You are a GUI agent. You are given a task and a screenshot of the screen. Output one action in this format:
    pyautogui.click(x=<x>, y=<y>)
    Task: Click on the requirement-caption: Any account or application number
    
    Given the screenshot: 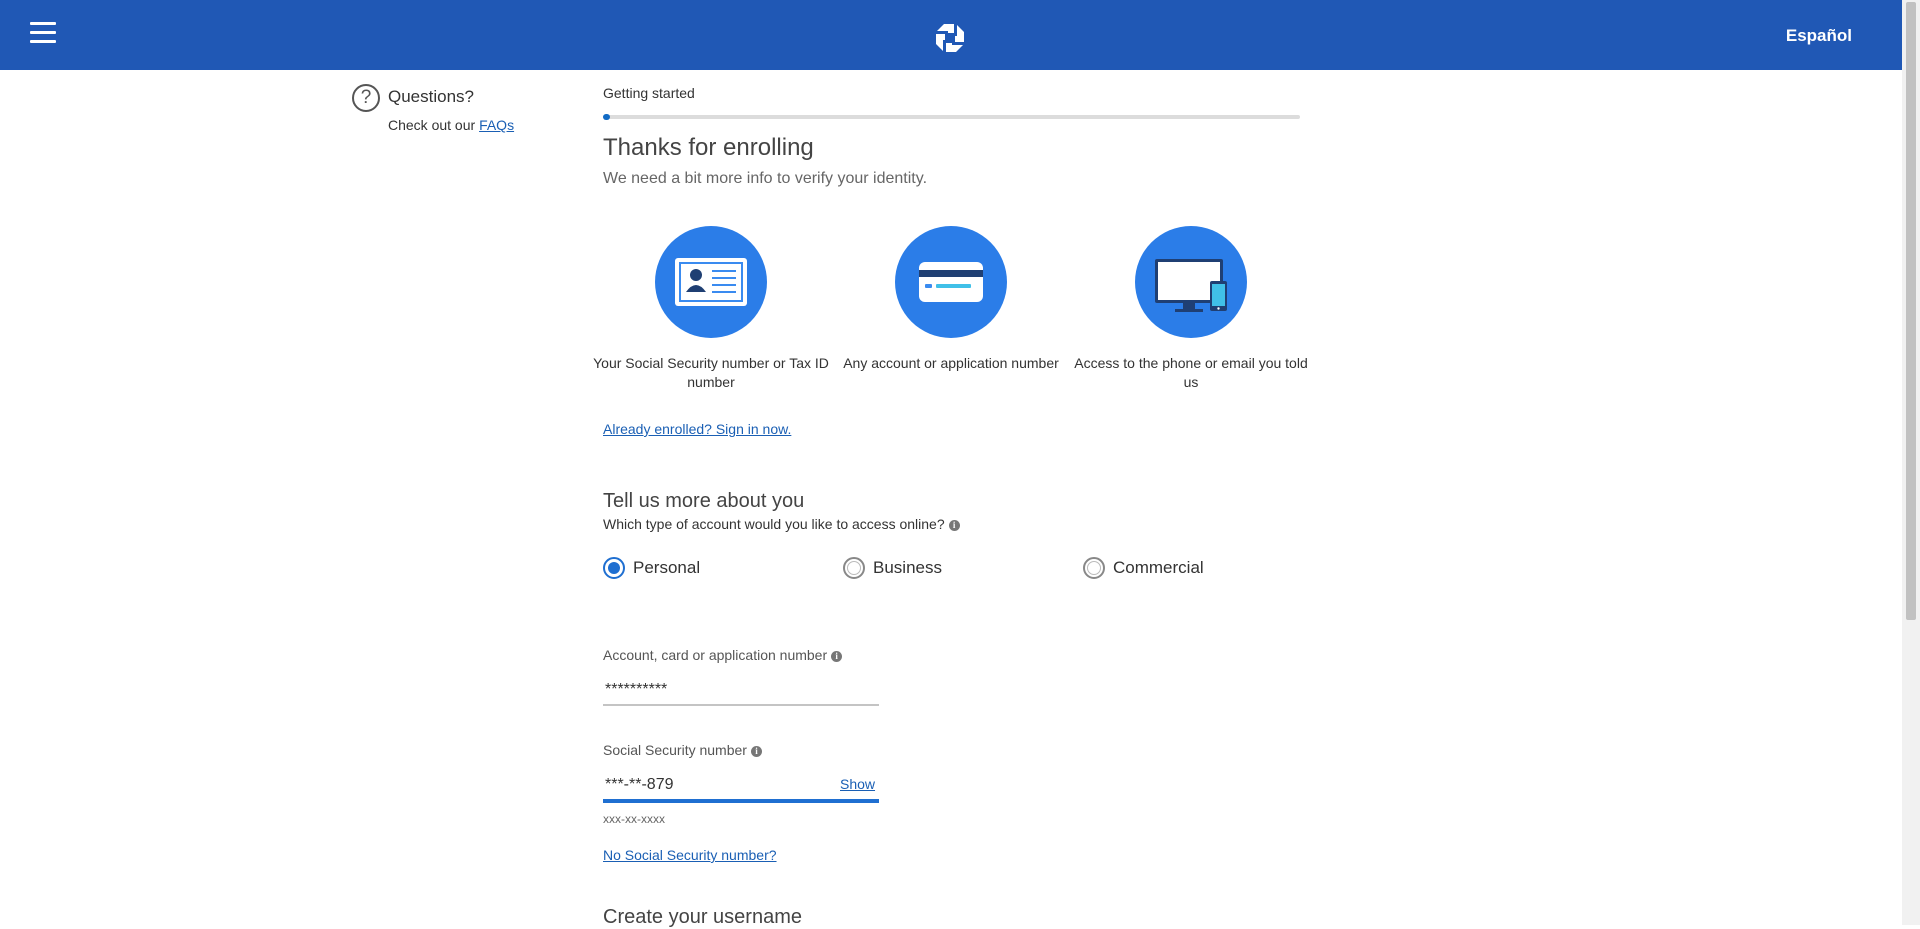 What is the action you would take?
    pyautogui.click(x=951, y=363)
    